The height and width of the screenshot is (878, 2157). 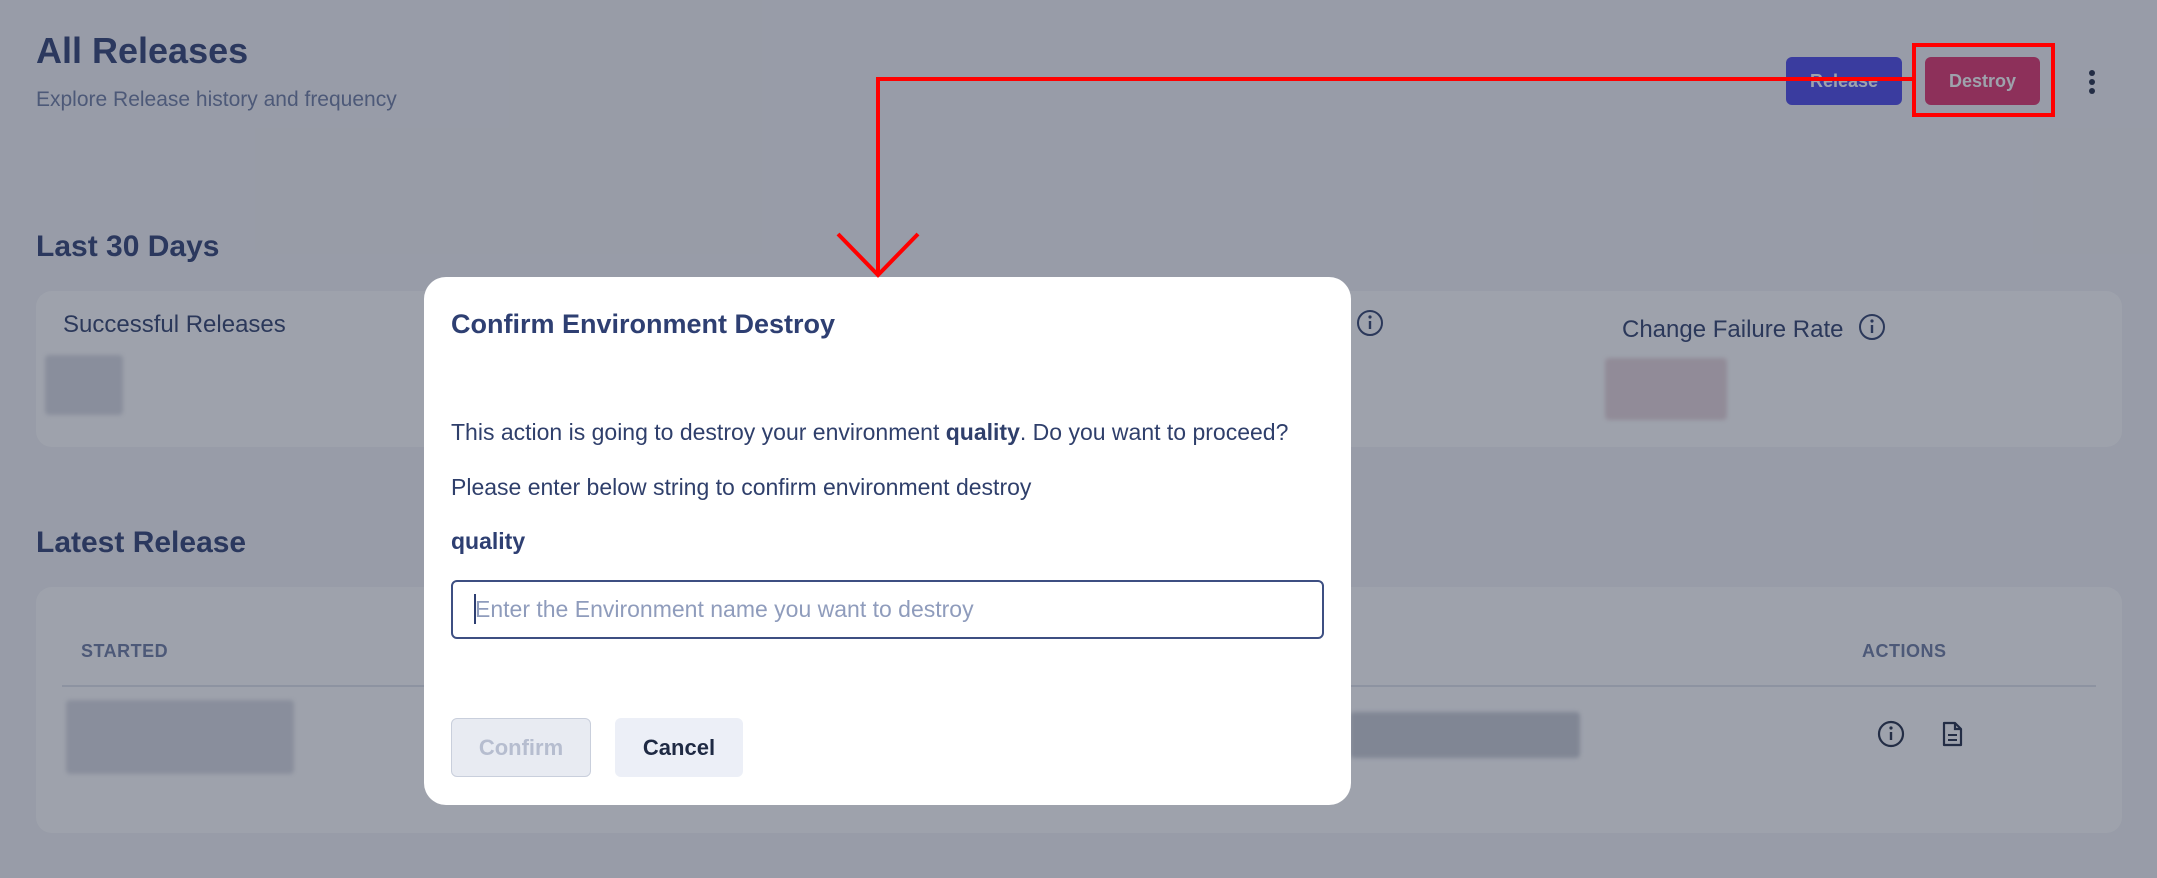 What do you see at coordinates (475, 609) in the screenshot?
I see `text-cursor` at bounding box center [475, 609].